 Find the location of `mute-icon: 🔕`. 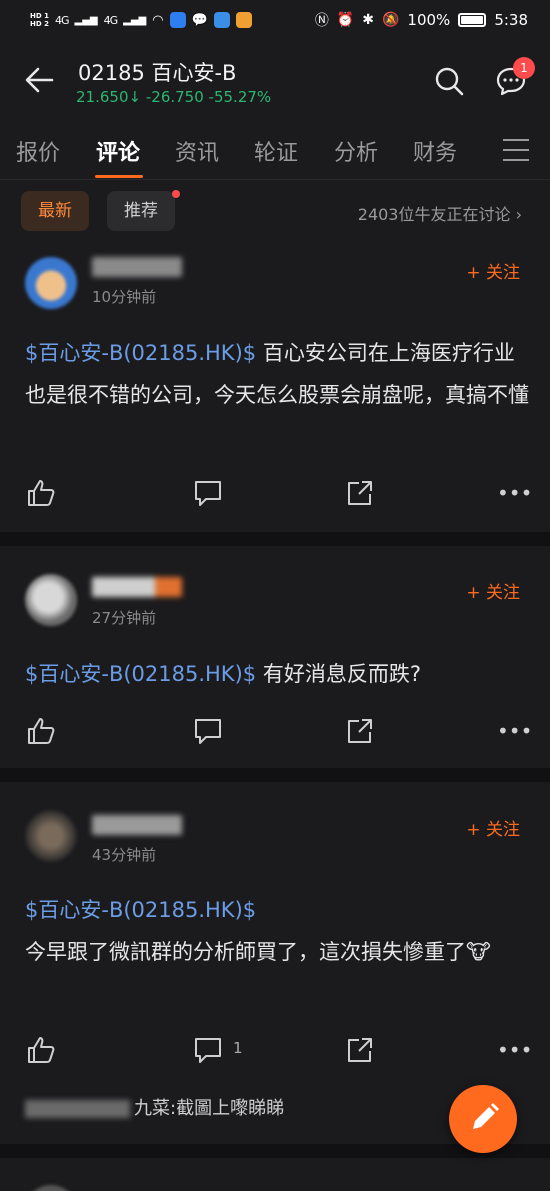

mute-icon: 🔕 is located at coordinates (390, 20).